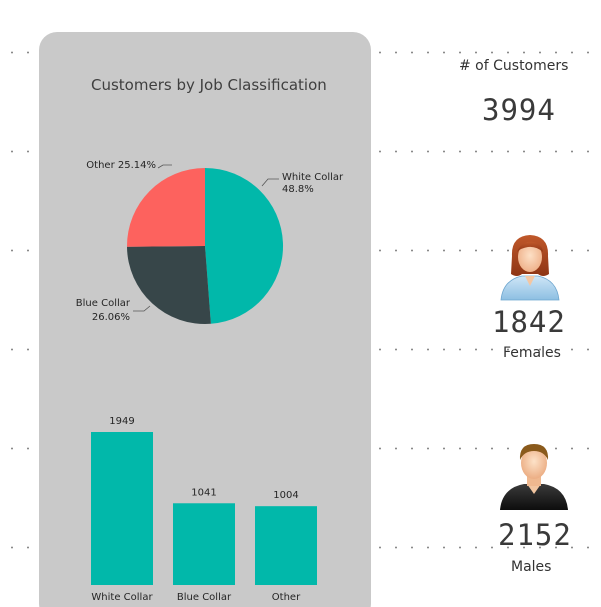 This screenshot has height=607, width=601. Describe the element at coordinates (531, 567) in the screenshot. I see `males-label: Males` at that location.